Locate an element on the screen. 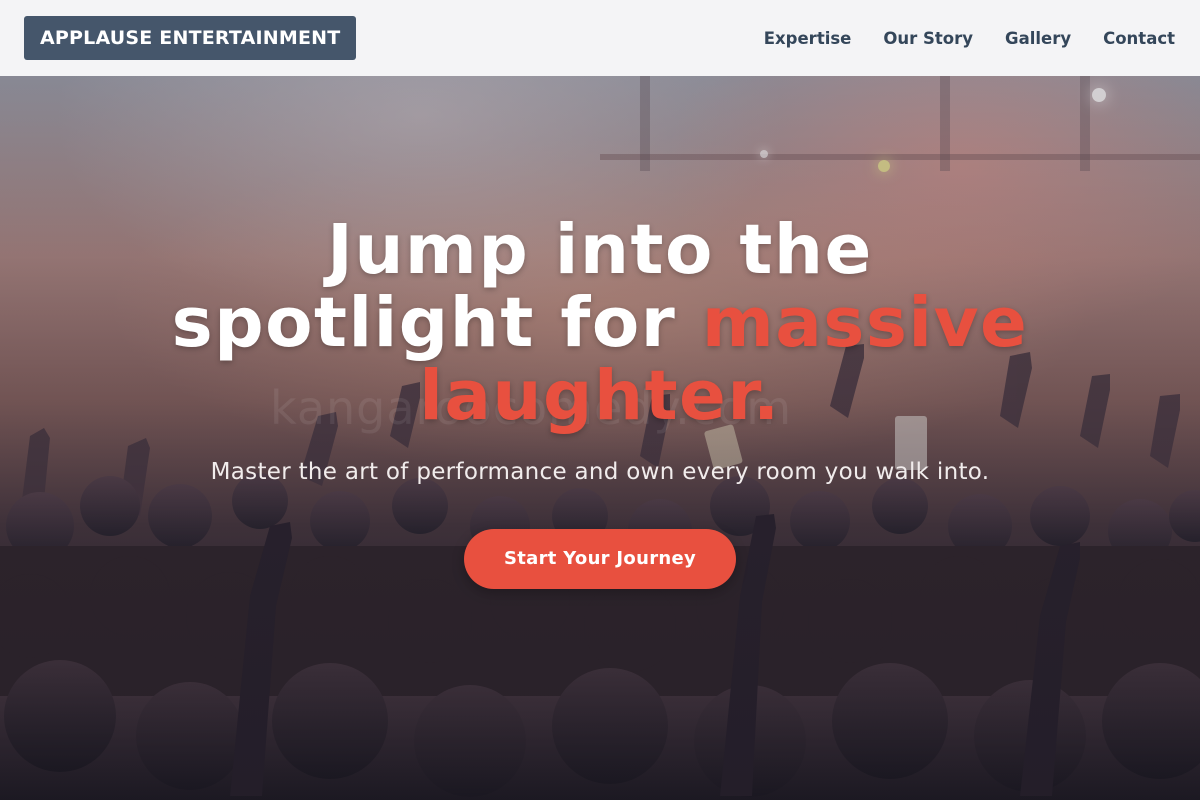  nav-link-expertise: Expertise is located at coordinates (808, 38).